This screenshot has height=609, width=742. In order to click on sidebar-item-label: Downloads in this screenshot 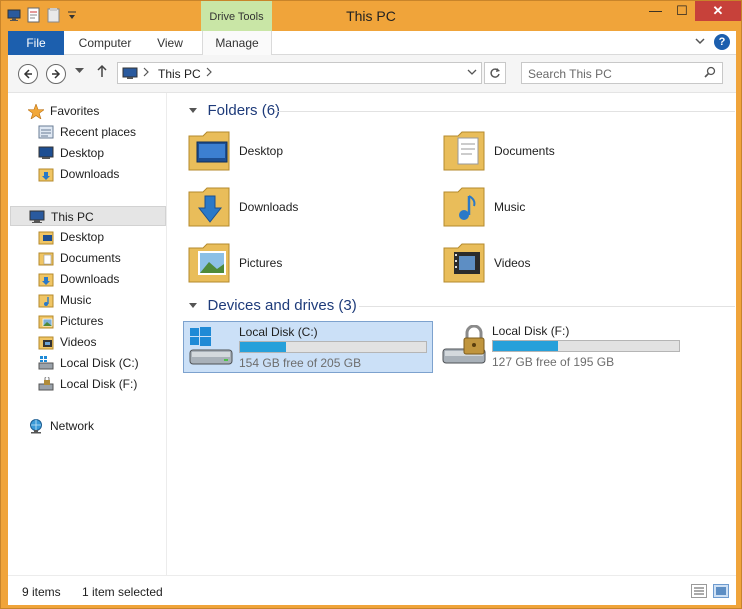, I will do `click(90, 174)`.